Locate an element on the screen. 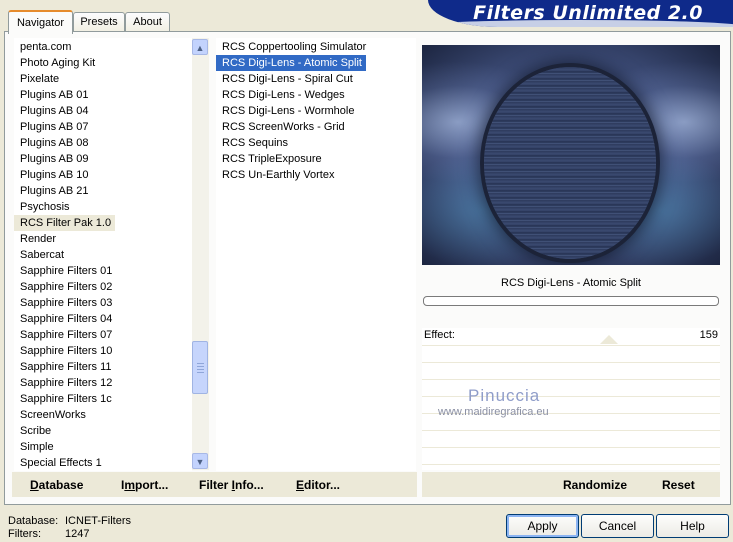 The image size is (733, 542). filter-info-label-pre: Filter is located at coordinates (215, 485).